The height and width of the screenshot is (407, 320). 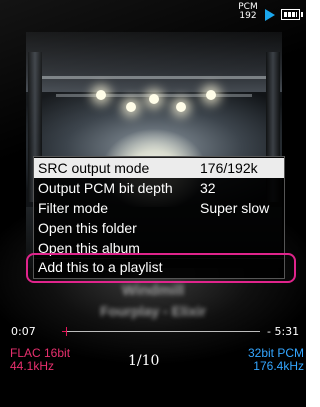 What do you see at coordinates (248, 16) in the screenshot?
I see `output-format-badge-line2: 192` at bounding box center [248, 16].